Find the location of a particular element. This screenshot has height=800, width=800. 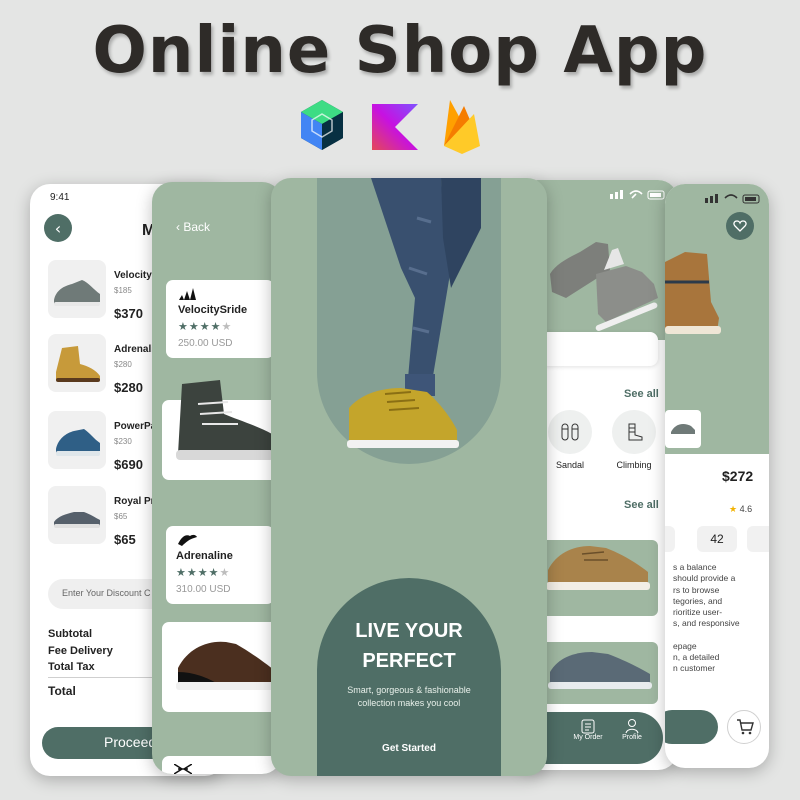

shoe-thumbnail-image is located at coordinates (683, 429).